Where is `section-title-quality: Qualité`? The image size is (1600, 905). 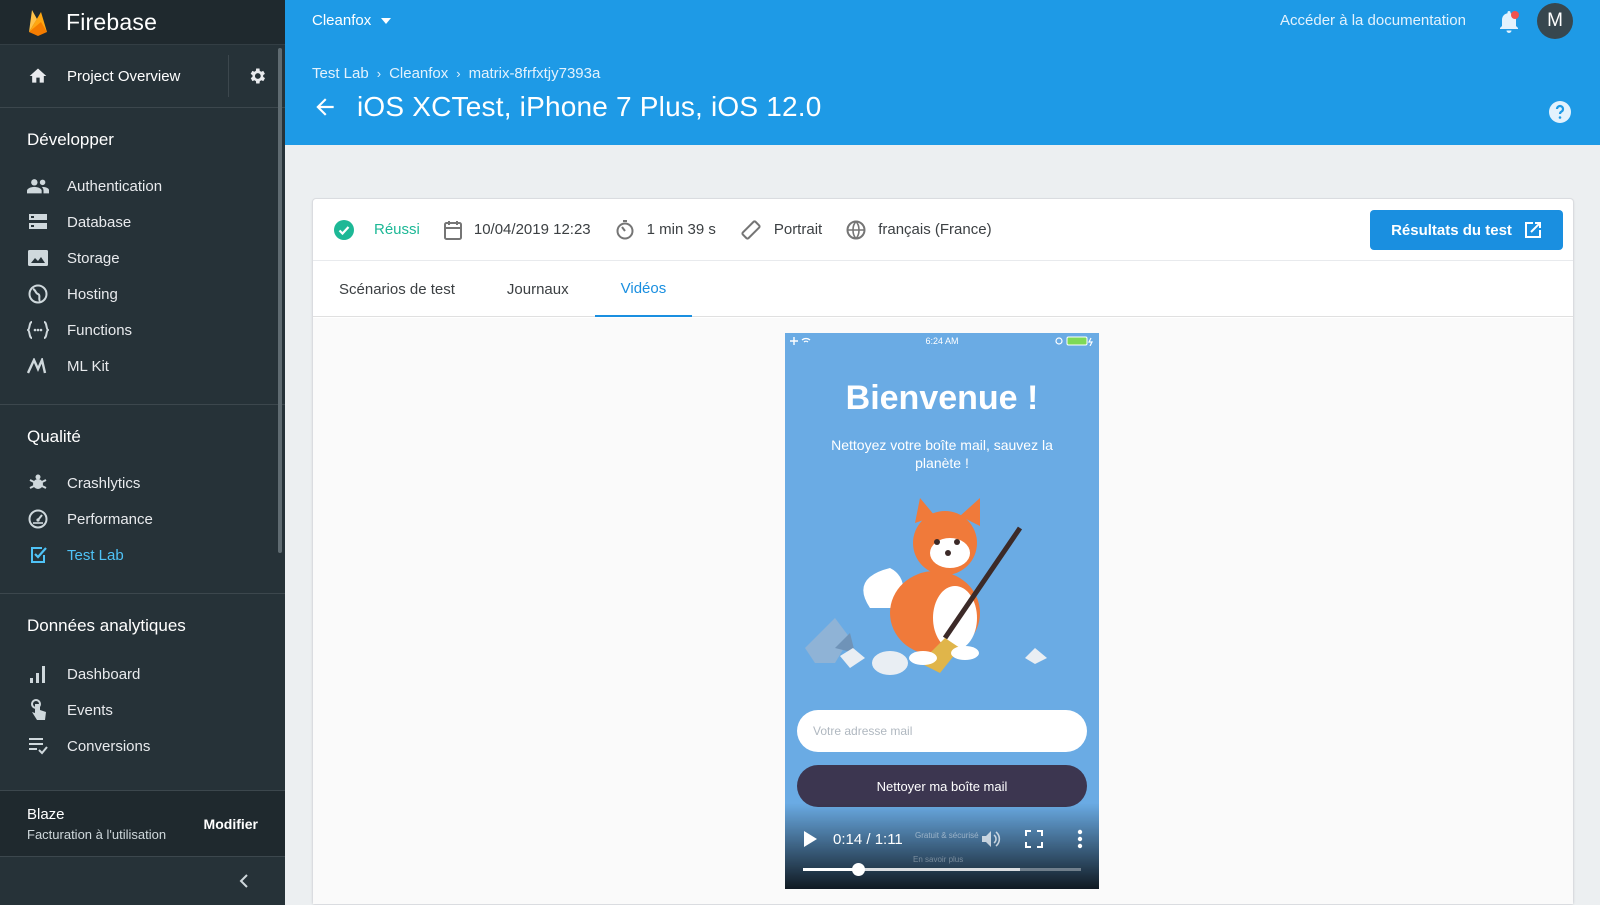 section-title-quality: Qualité is located at coordinates (54, 436).